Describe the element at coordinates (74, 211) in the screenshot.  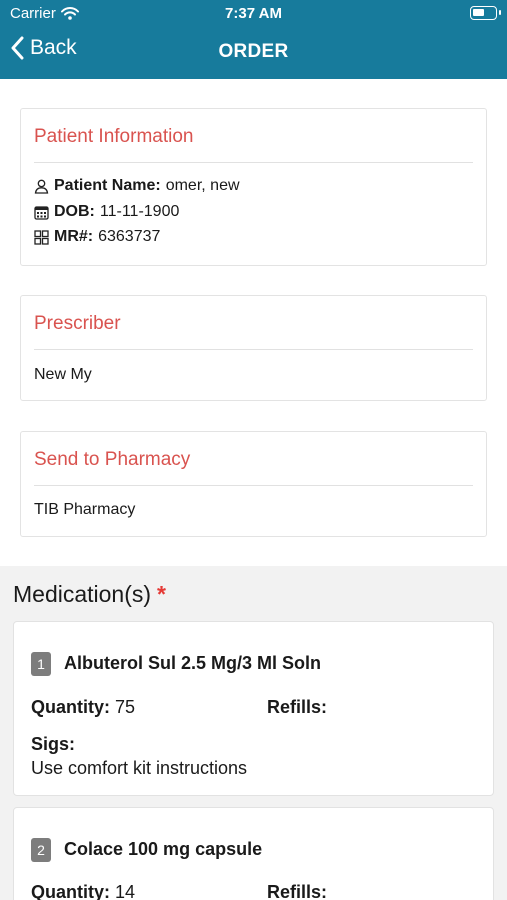
I see `dob-label: DOB:` at that location.